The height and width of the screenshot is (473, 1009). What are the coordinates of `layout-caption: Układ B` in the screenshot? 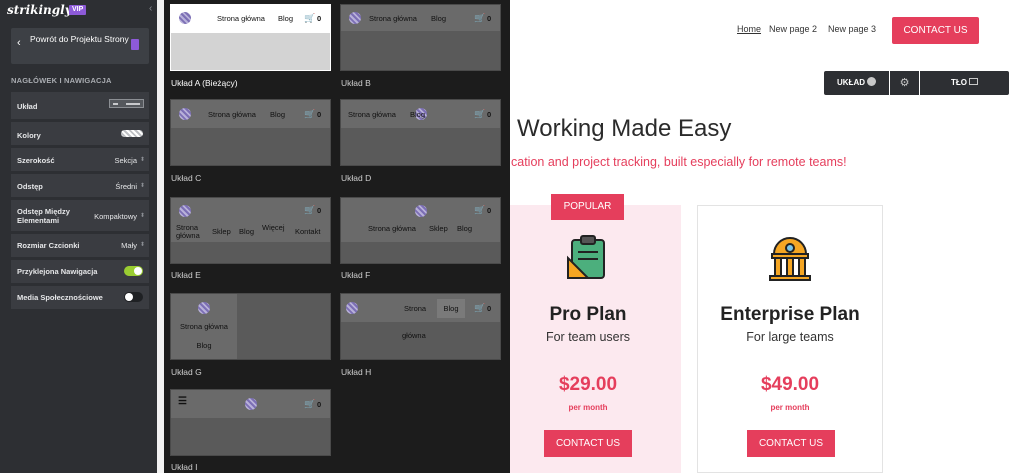 It's located at (356, 83).